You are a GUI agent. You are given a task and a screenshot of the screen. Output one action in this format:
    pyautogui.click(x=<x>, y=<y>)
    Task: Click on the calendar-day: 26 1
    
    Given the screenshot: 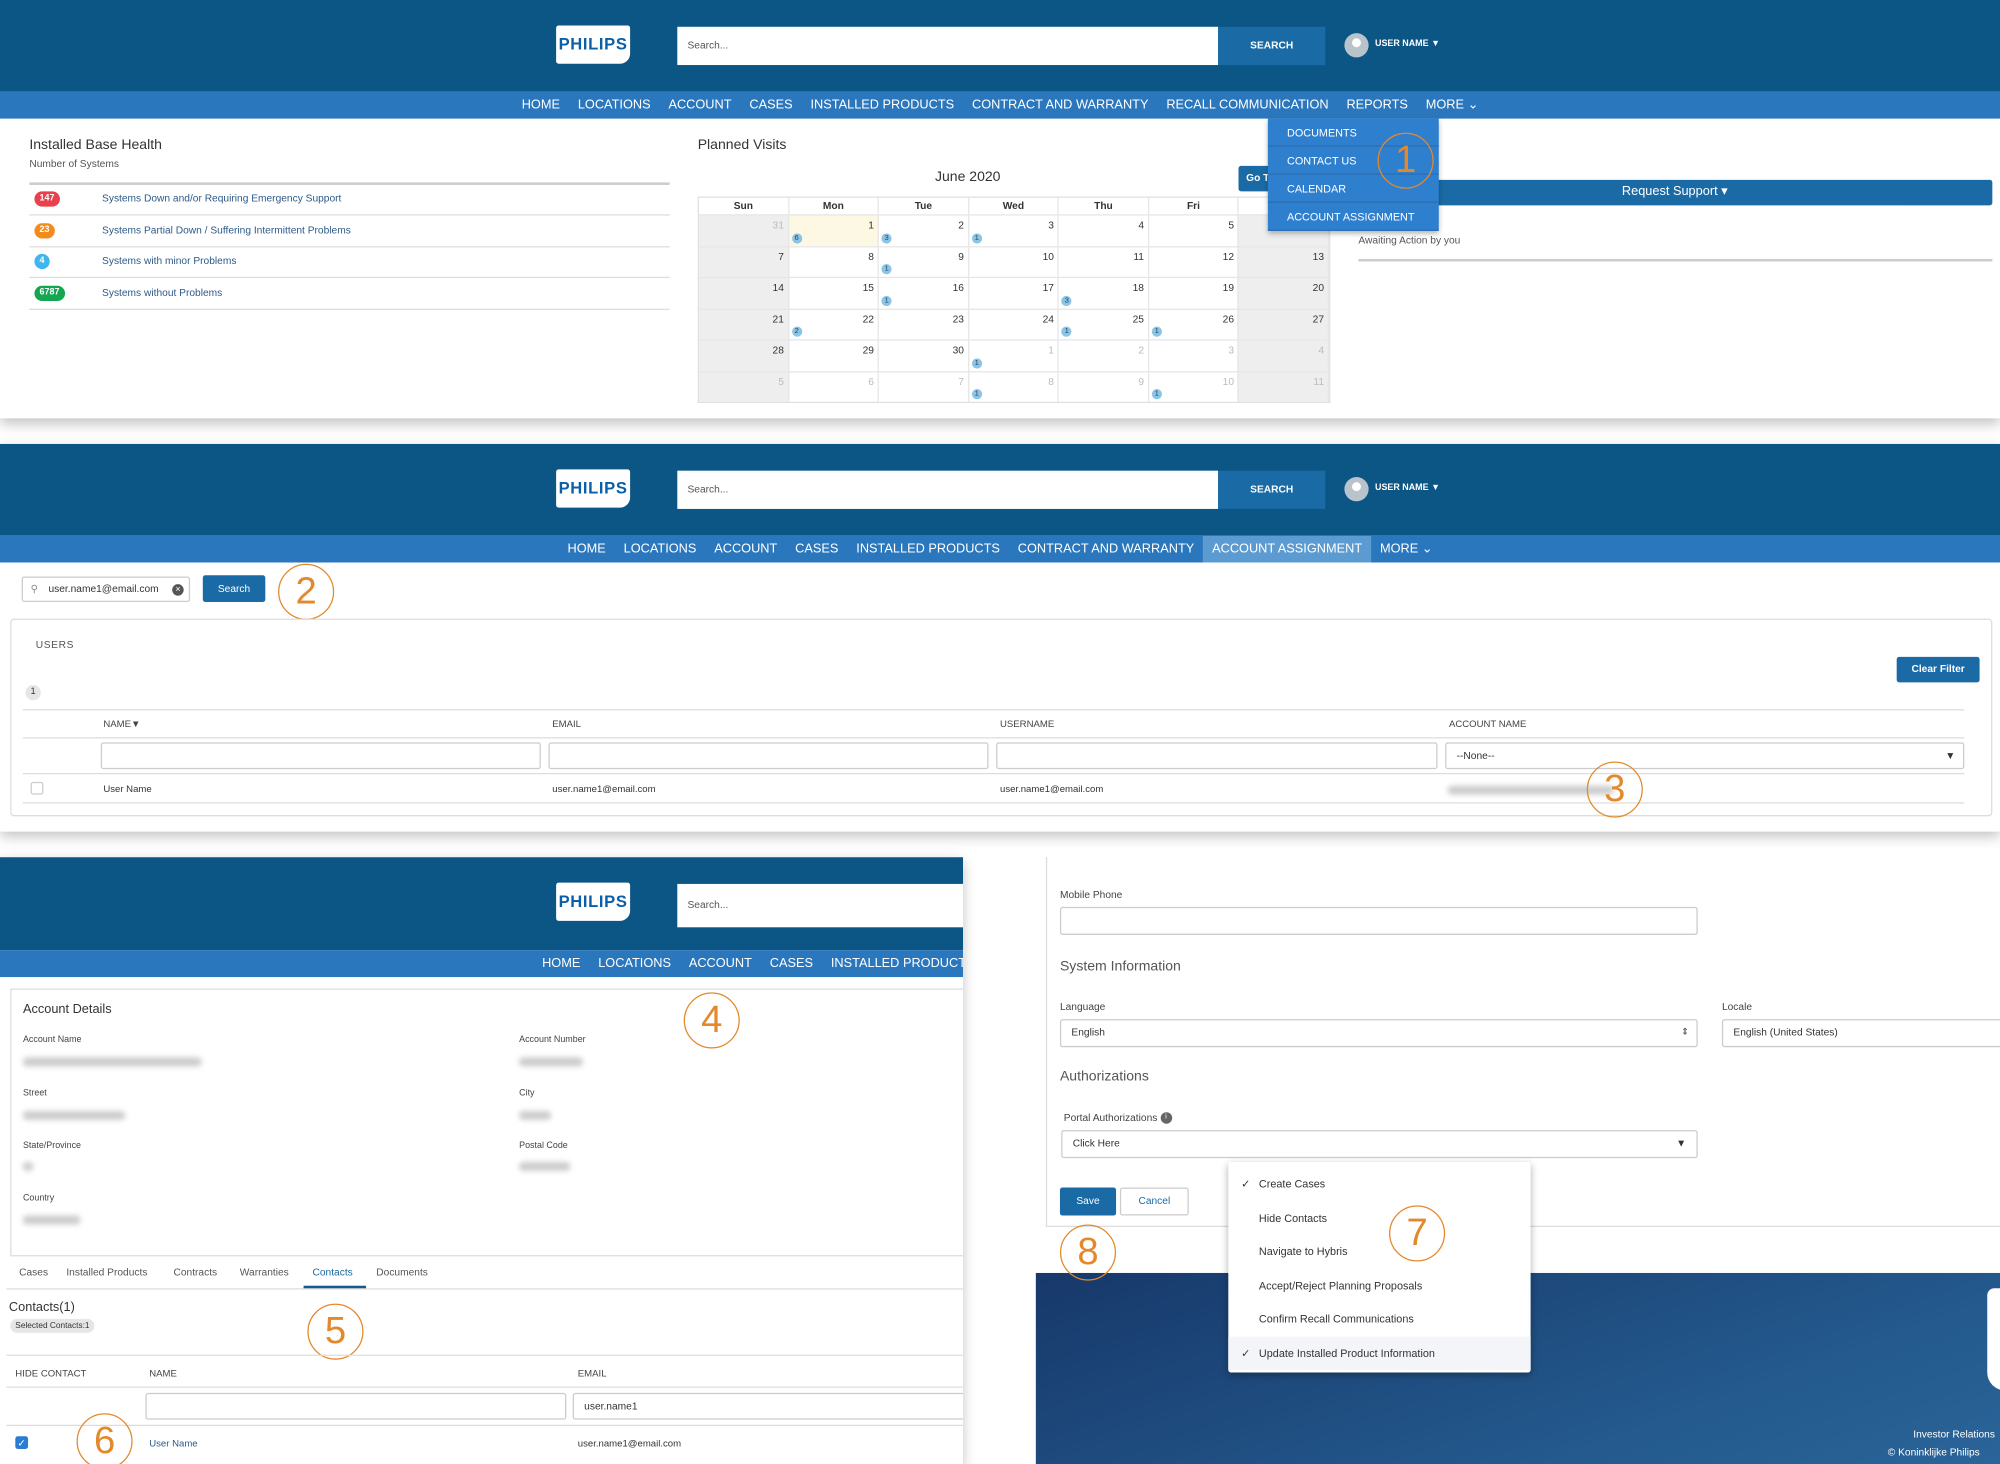 What is the action you would take?
    pyautogui.click(x=1194, y=324)
    